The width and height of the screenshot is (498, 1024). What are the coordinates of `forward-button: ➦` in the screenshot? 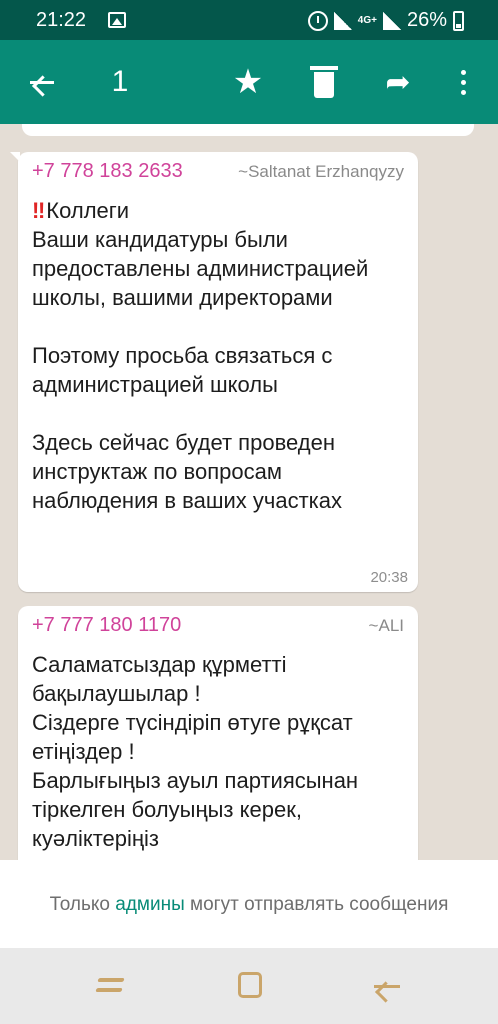 It's located at (398, 82).